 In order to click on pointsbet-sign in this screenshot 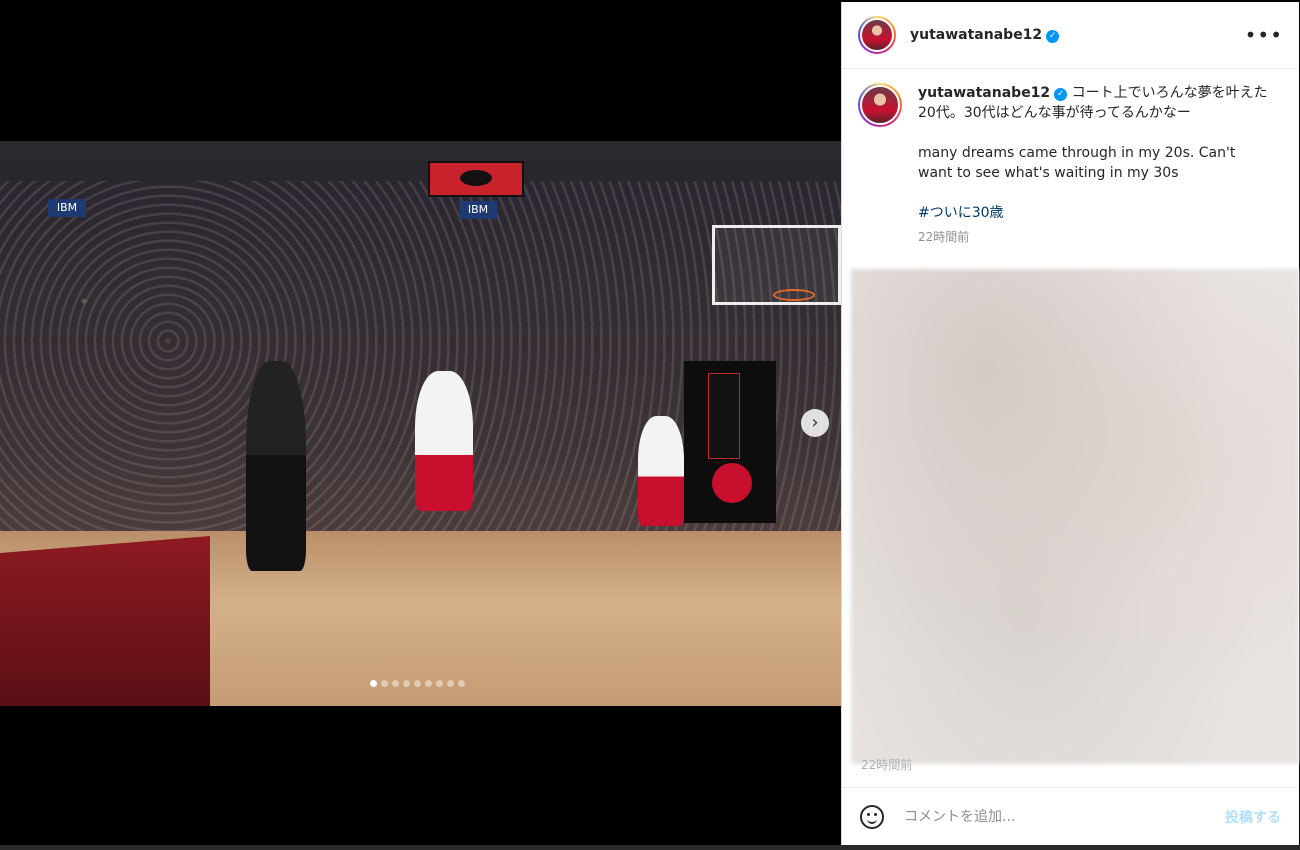, I will do `click(724, 416)`.